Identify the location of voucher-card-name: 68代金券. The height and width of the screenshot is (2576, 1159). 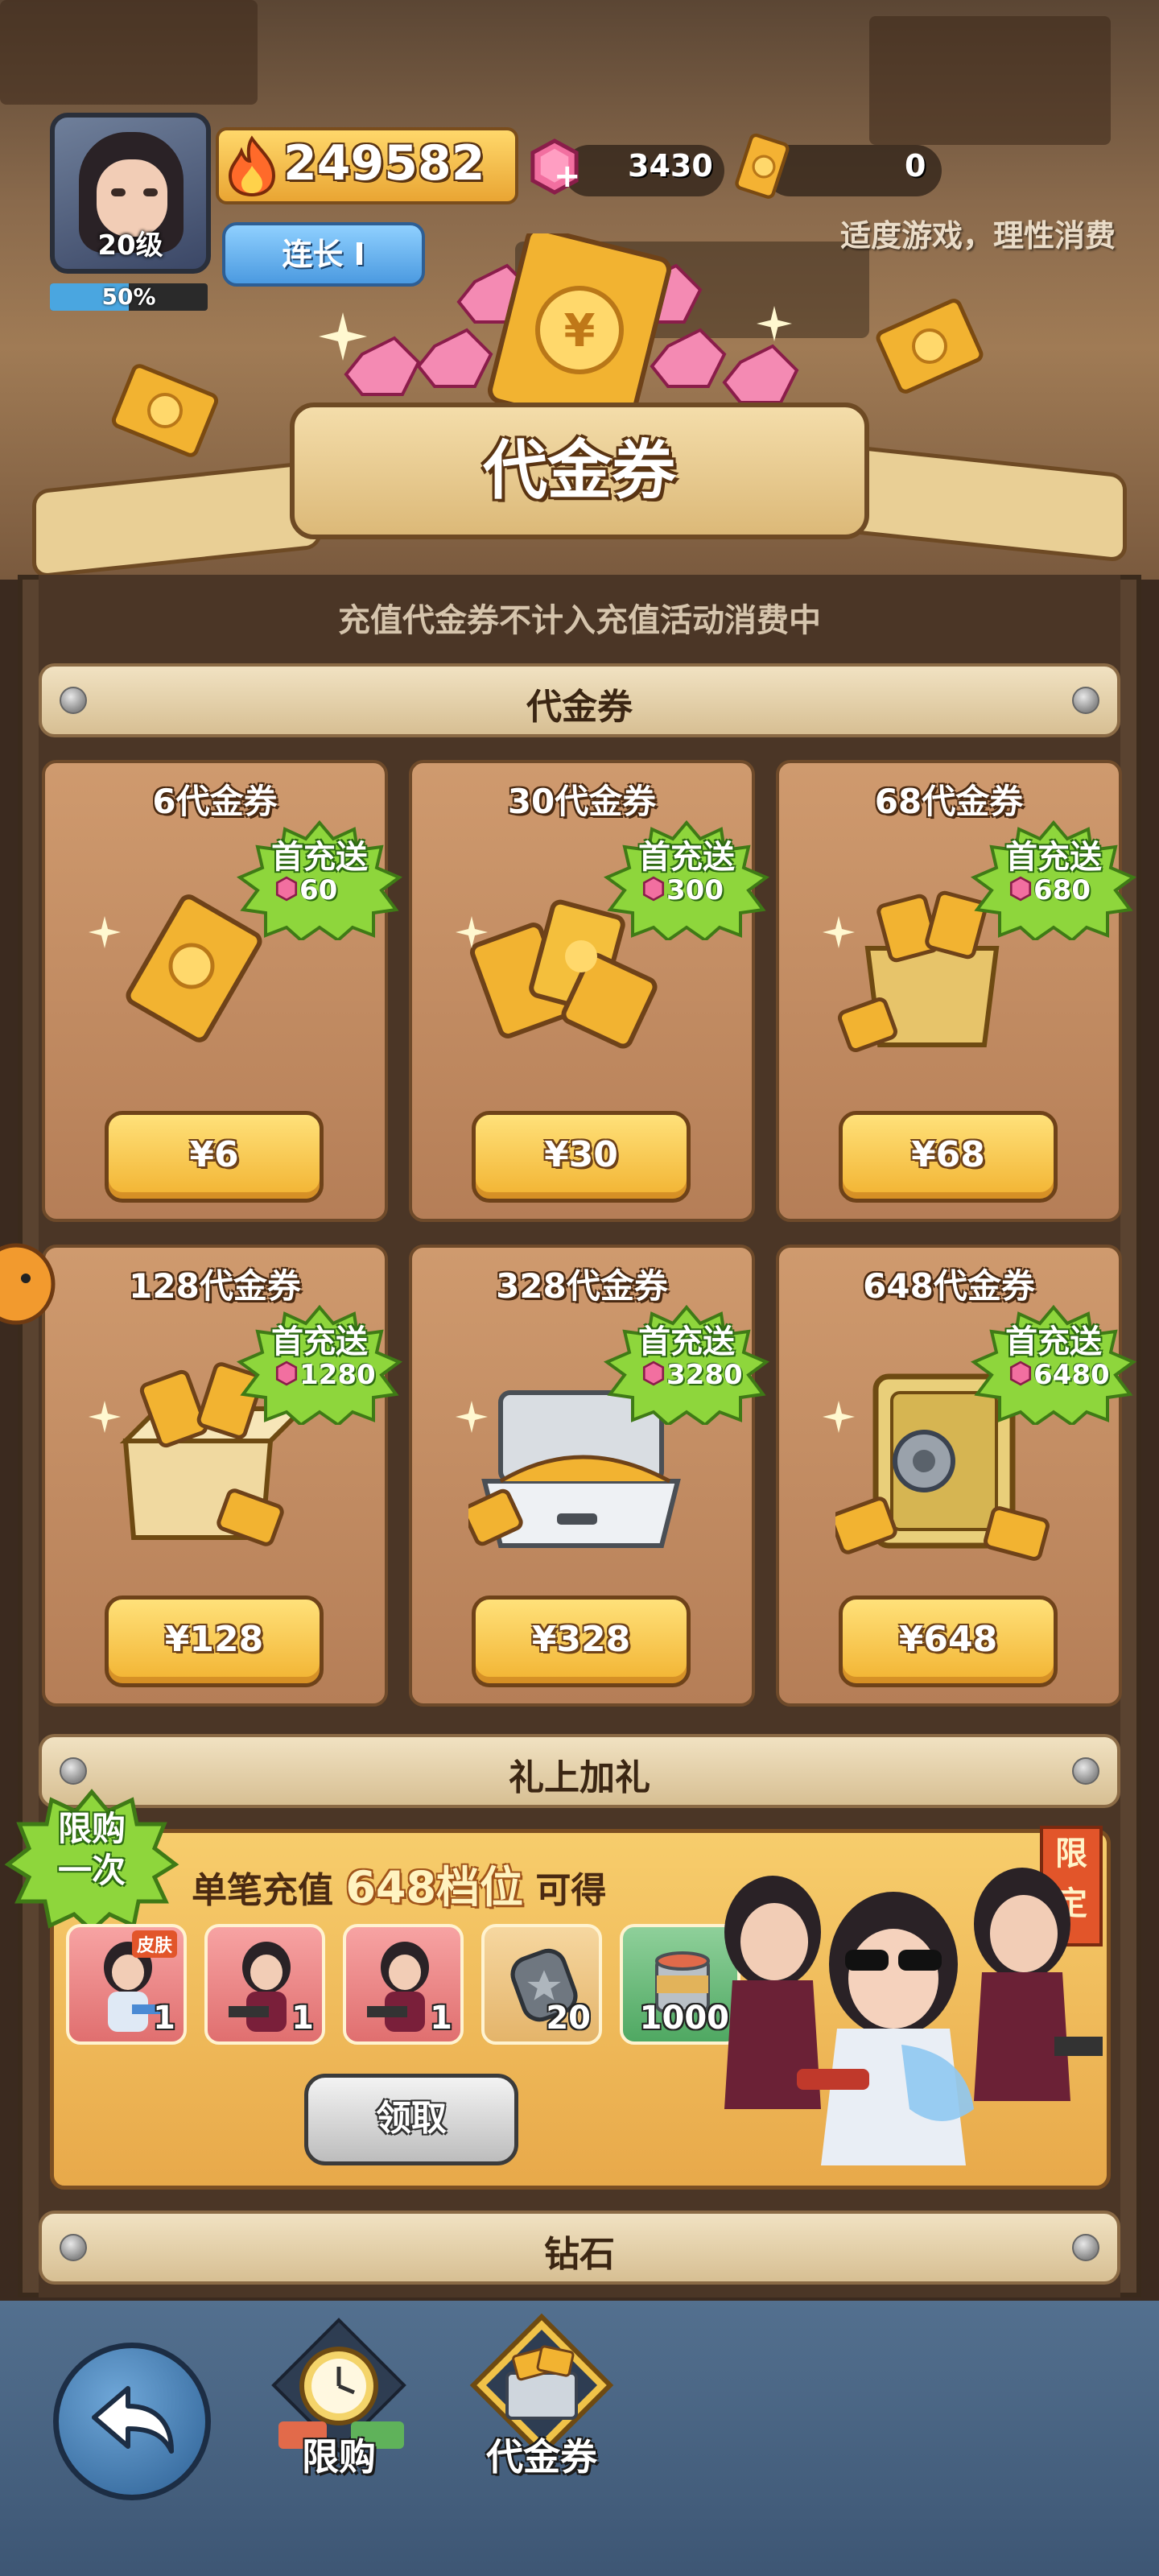
(949, 801).